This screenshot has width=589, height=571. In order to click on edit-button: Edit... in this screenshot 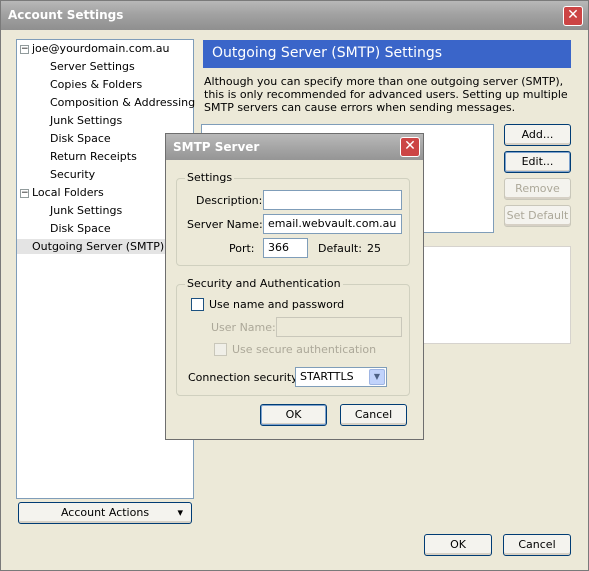, I will do `click(537, 162)`.